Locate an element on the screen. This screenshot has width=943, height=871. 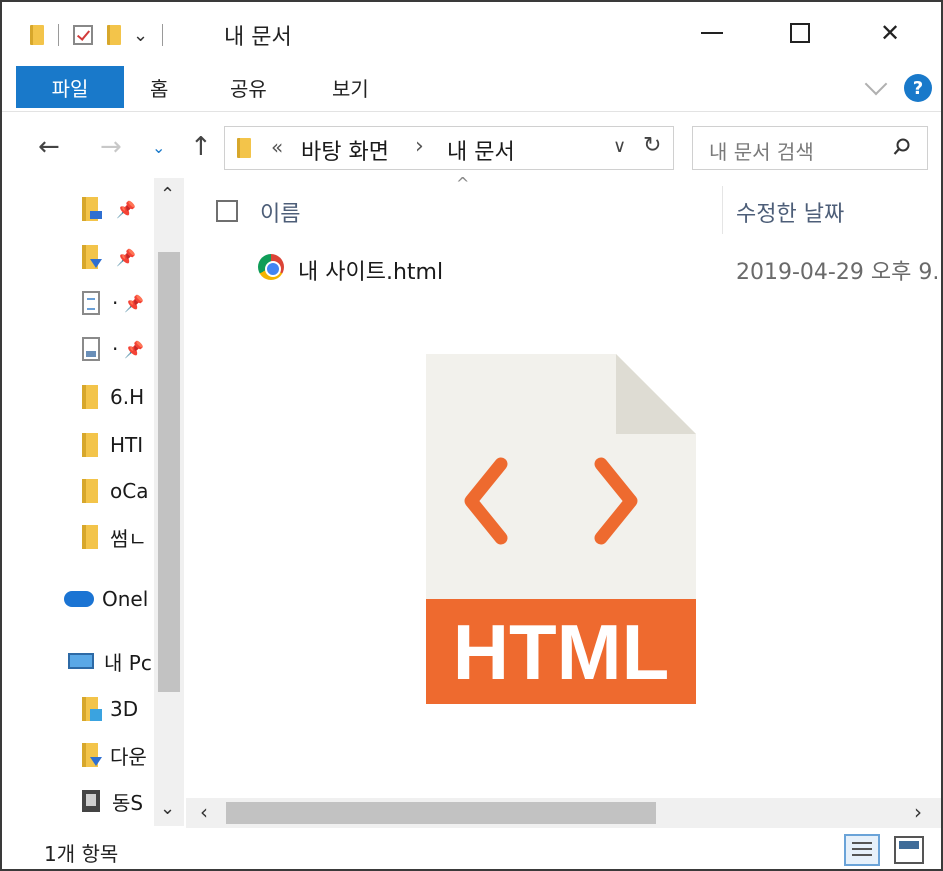
title-bar: ⌄ 내 문서 ✕ is located at coordinates (471, 34).